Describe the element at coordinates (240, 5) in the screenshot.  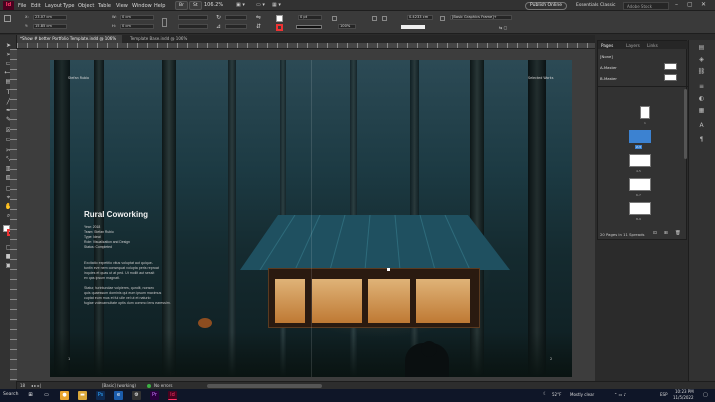
I see `view-options-icon: ▣ ▾` at that location.